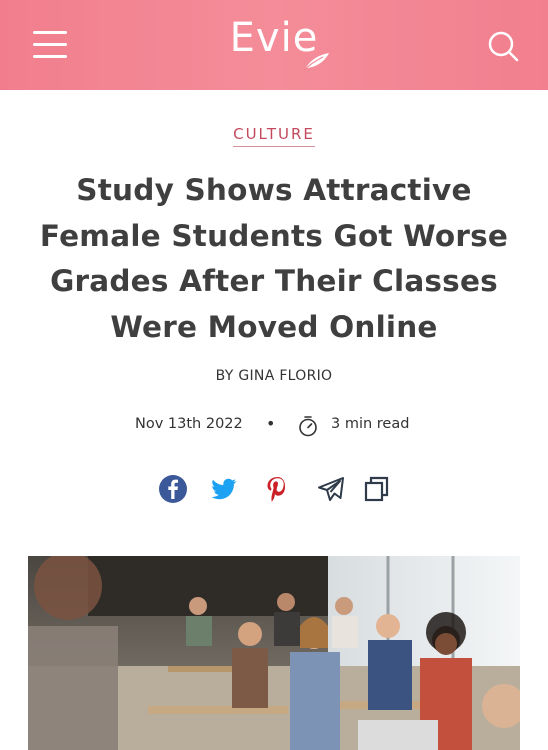 This screenshot has height=750, width=548. What do you see at coordinates (189, 424) in the screenshot?
I see `publish-date: Nov 13th 2022` at bounding box center [189, 424].